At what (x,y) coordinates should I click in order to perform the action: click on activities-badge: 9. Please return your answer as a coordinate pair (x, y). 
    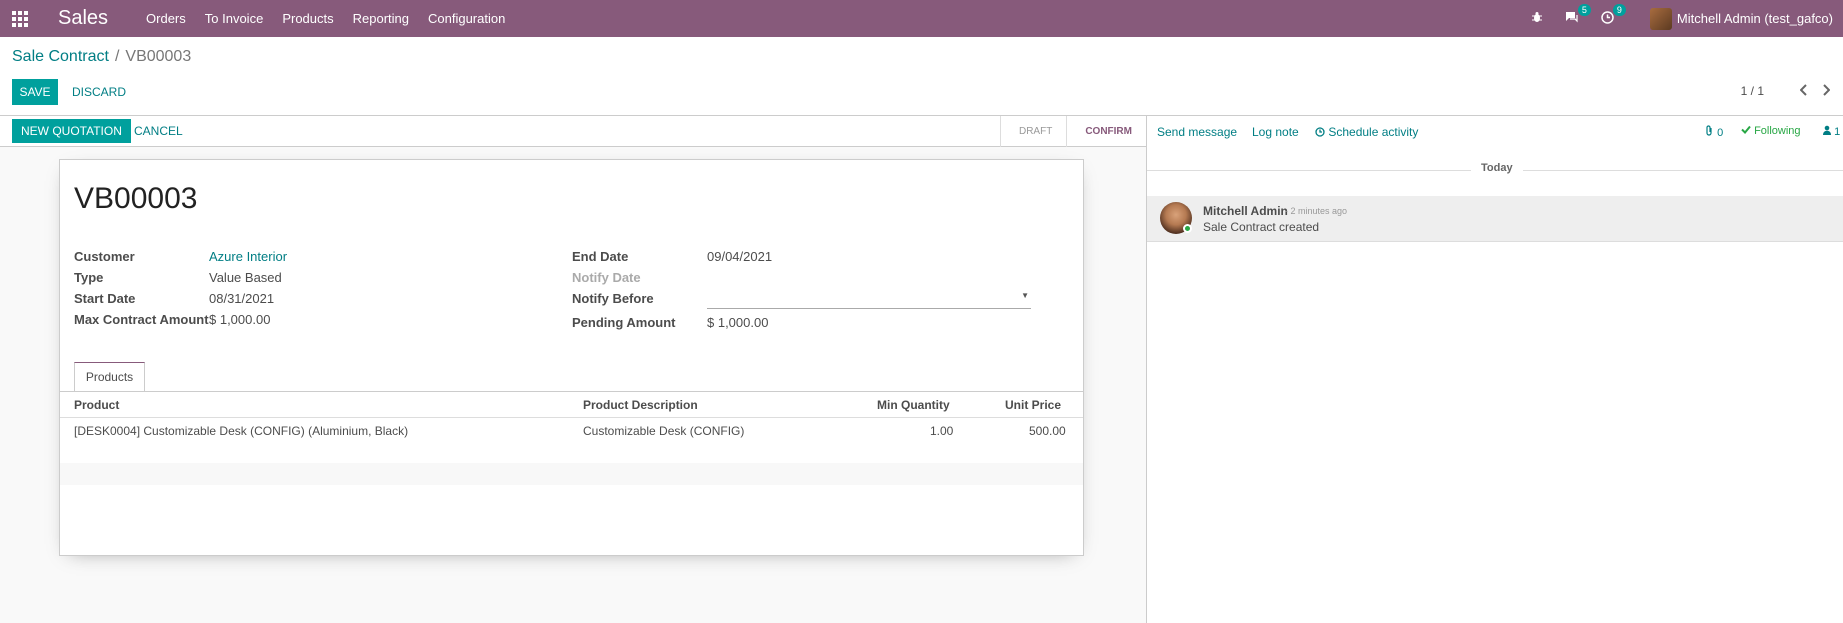
    Looking at the image, I should click on (1619, 9).